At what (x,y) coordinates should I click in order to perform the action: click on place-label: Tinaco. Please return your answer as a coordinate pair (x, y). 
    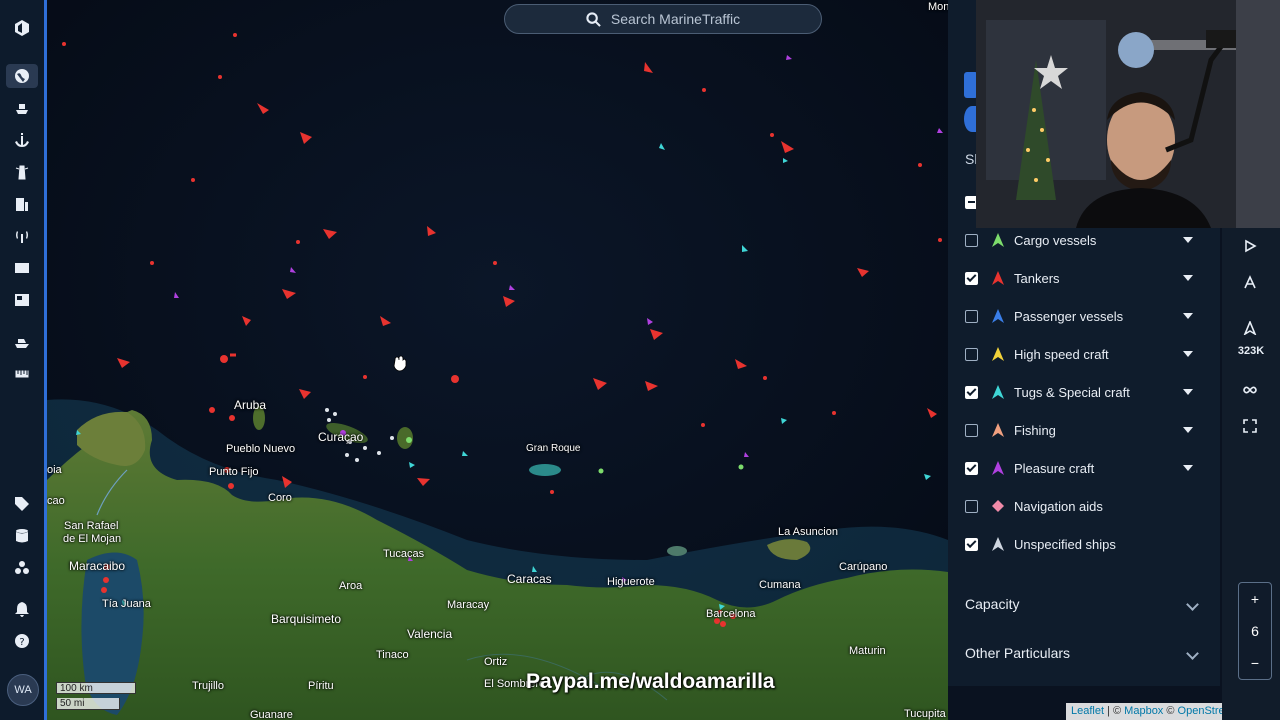
    Looking at the image, I should click on (392, 655).